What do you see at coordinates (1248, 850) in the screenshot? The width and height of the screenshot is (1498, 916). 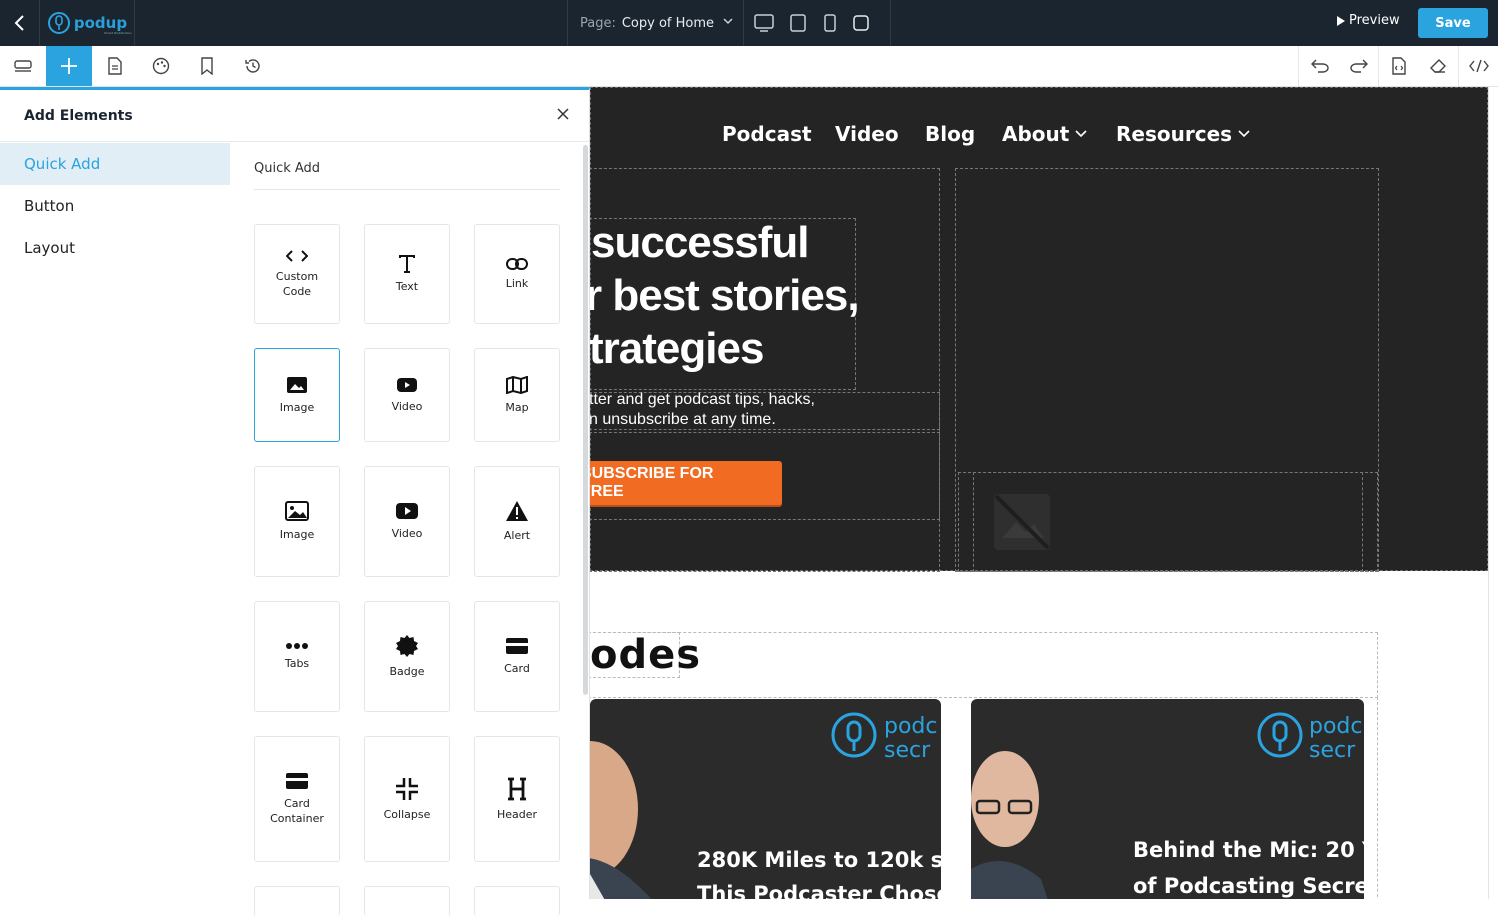 I see `card-title-line1: Behind the Mic: 20 Y` at bounding box center [1248, 850].